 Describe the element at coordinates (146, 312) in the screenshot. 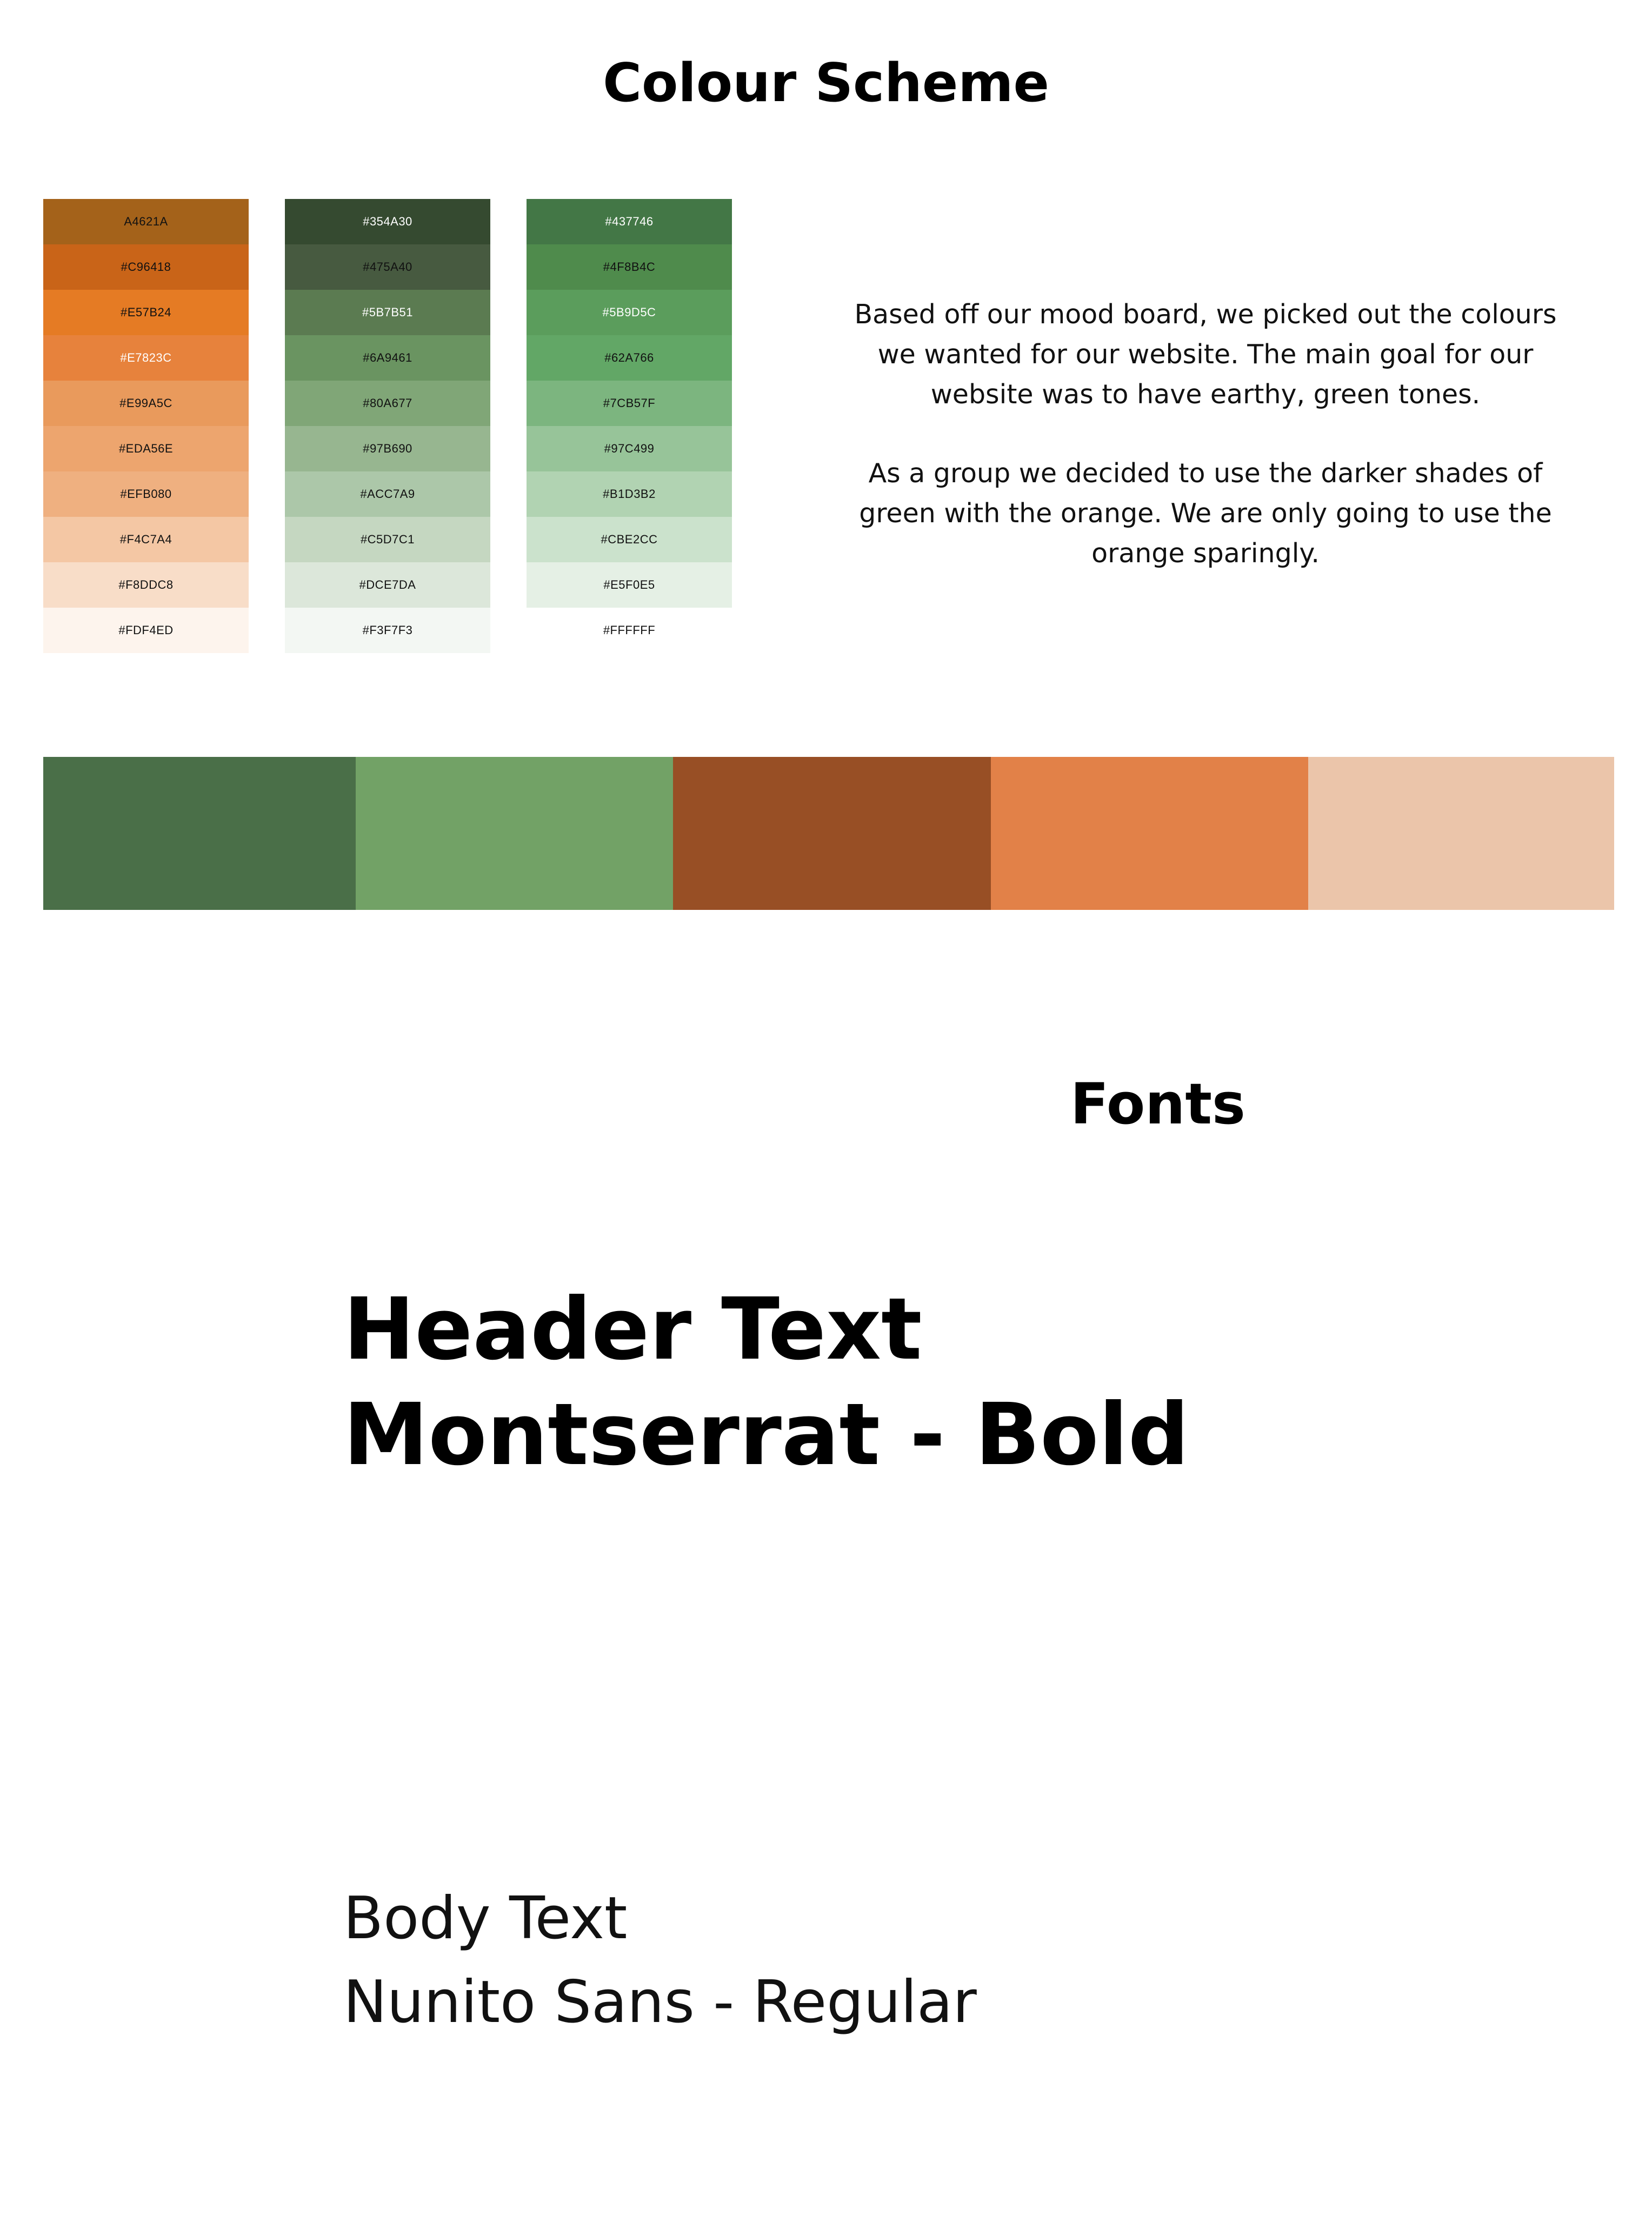

I see `colour-swatch: #E57B24` at that location.